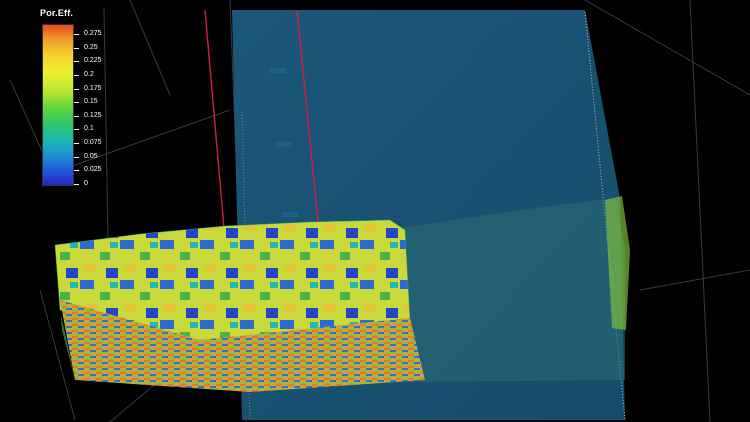 This screenshot has width=750, height=422. What do you see at coordinates (93, 115) in the screenshot?
I see `legend-tick-label: 0.125` at bounding box center [93, 115].